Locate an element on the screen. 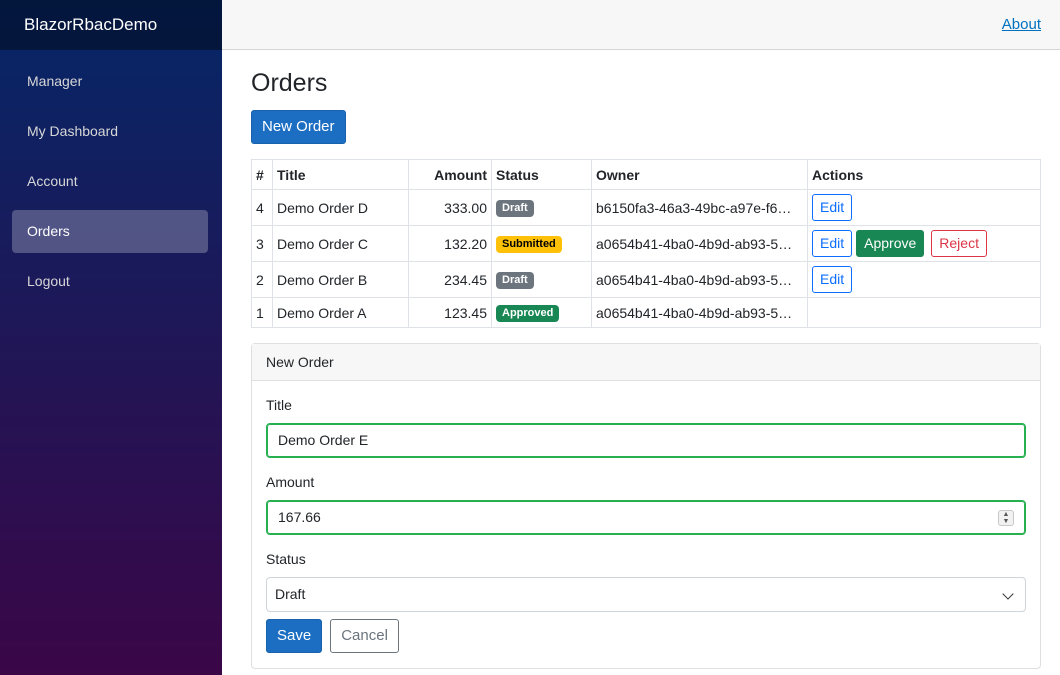  cell-title: Demo Order A is located at coordinates (340, 312).